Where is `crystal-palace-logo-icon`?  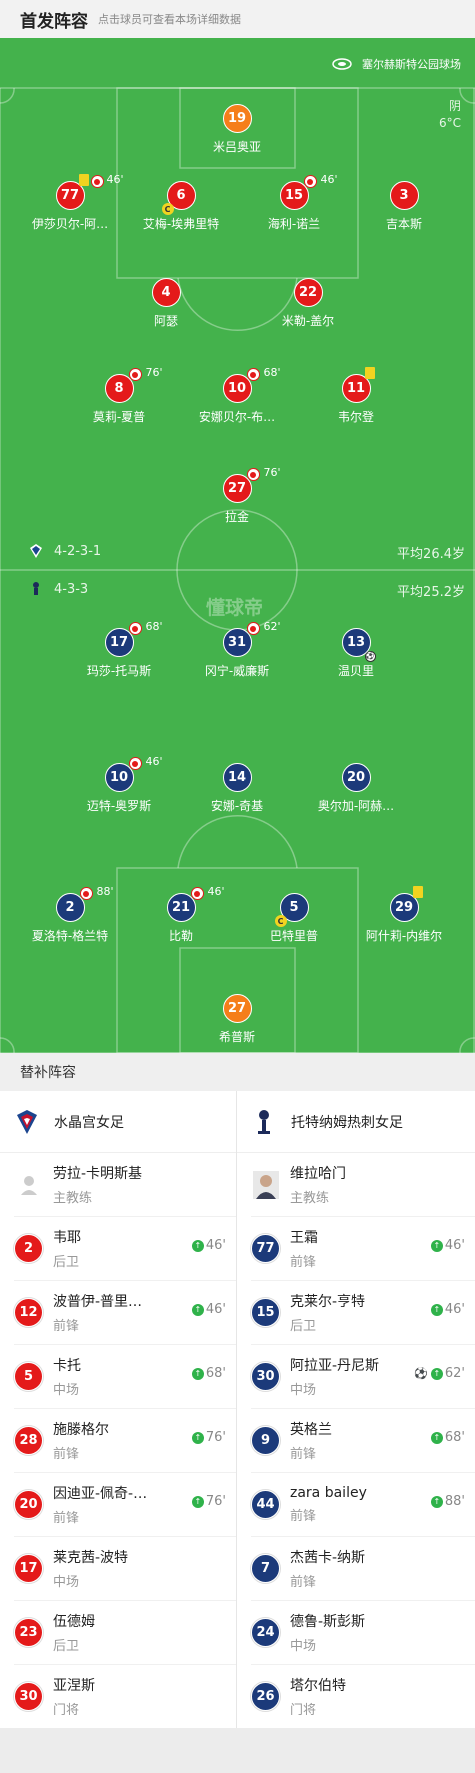 crystal-palace-logo-icon is located at coordinates (27, 1122).